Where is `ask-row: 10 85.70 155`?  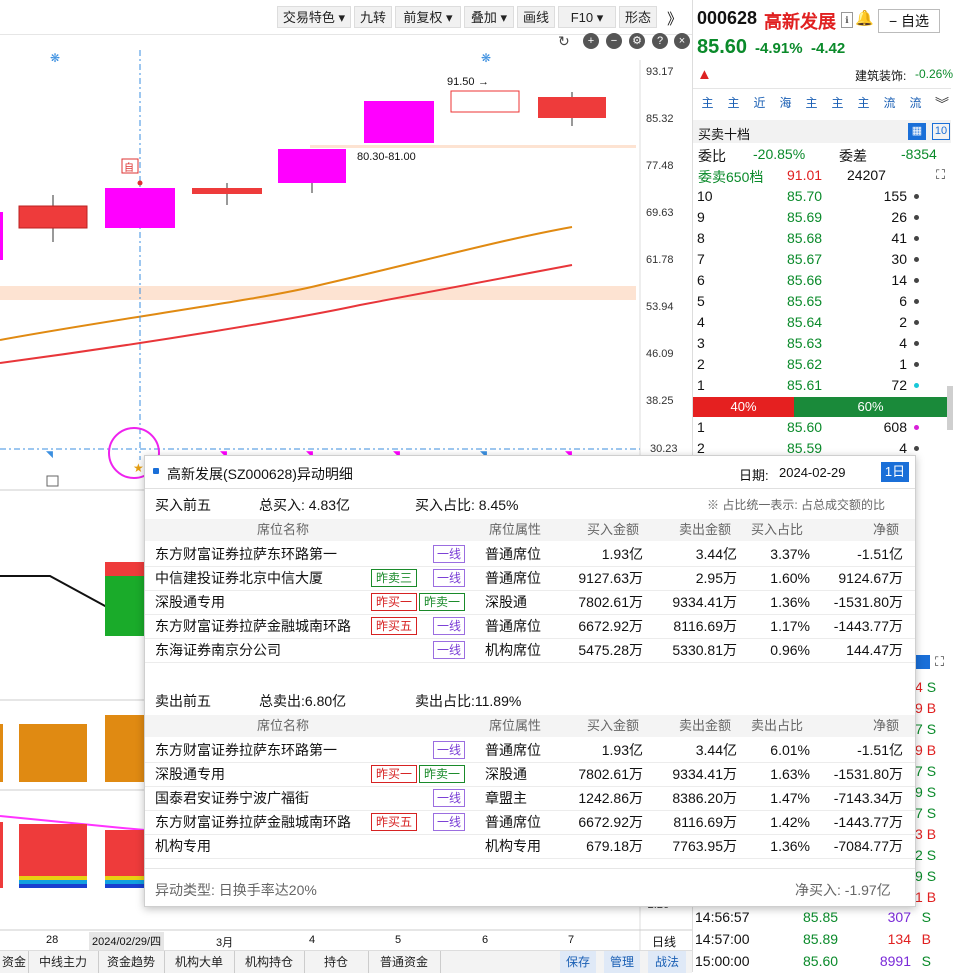 ask-row: 10 85.70 155 is located at coordinates (817, 196).